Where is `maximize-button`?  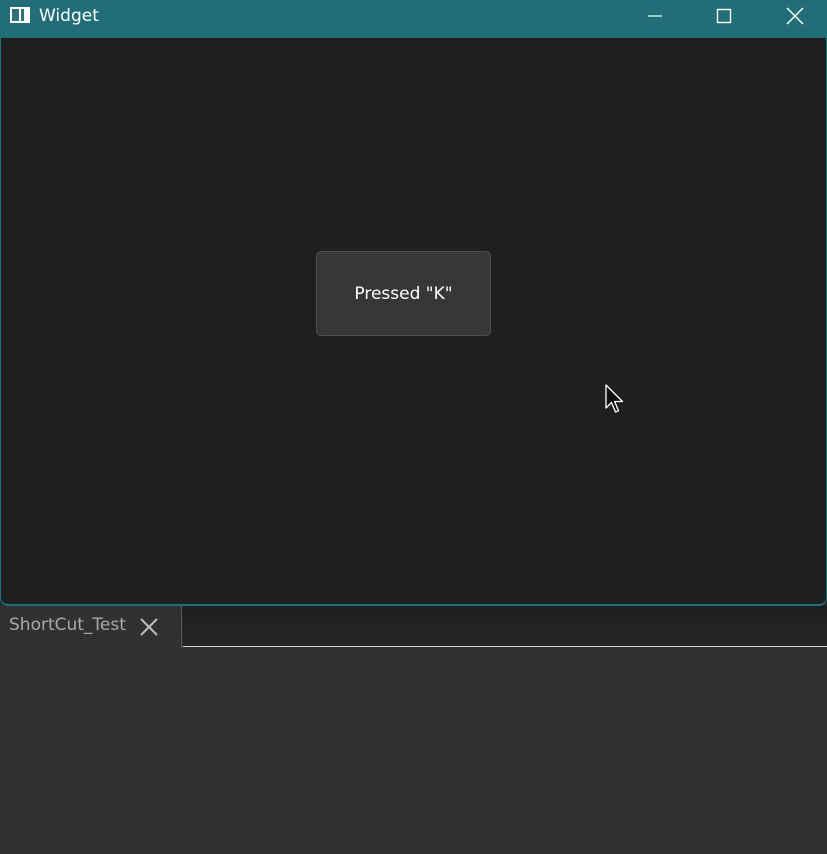 maximize-button is located at coordinates (724, 16).